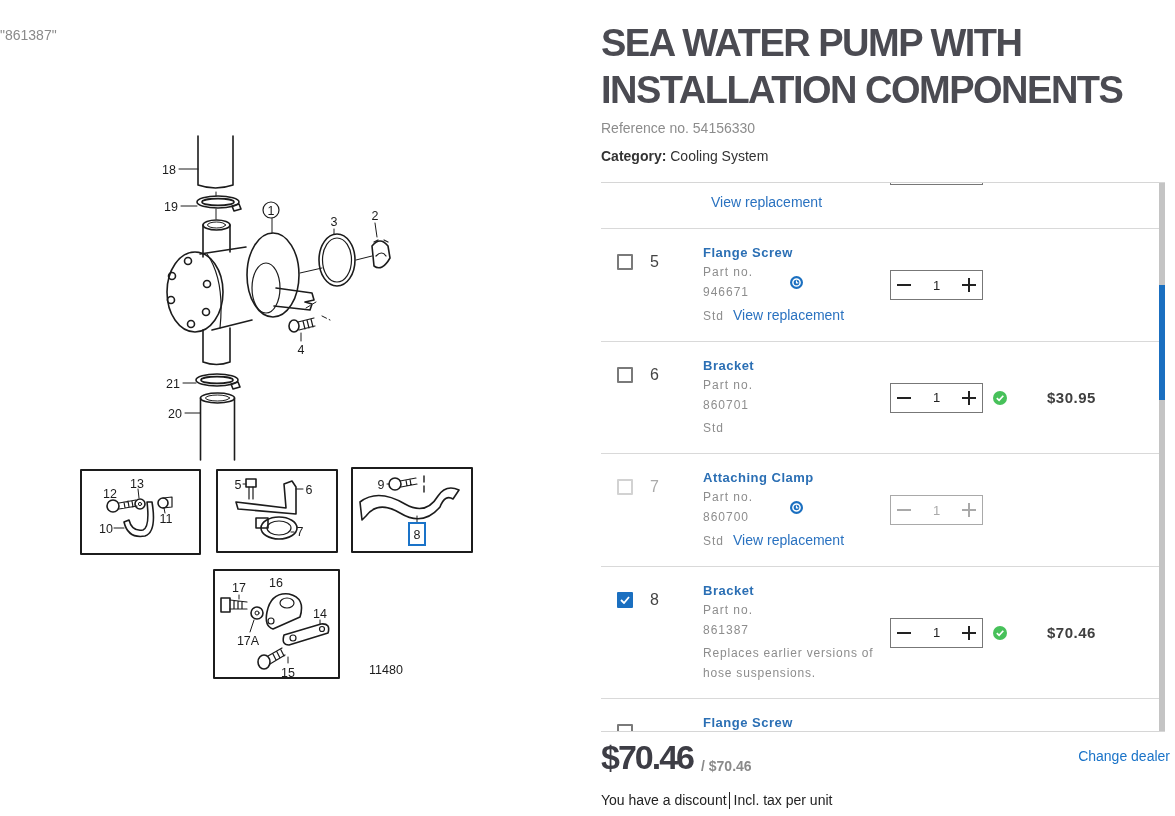 The height and width of the screenshot is (816, 1175). Describe the element at coordinates (417, 534) in the screenshot. I see `callout-label: 8` at that location.